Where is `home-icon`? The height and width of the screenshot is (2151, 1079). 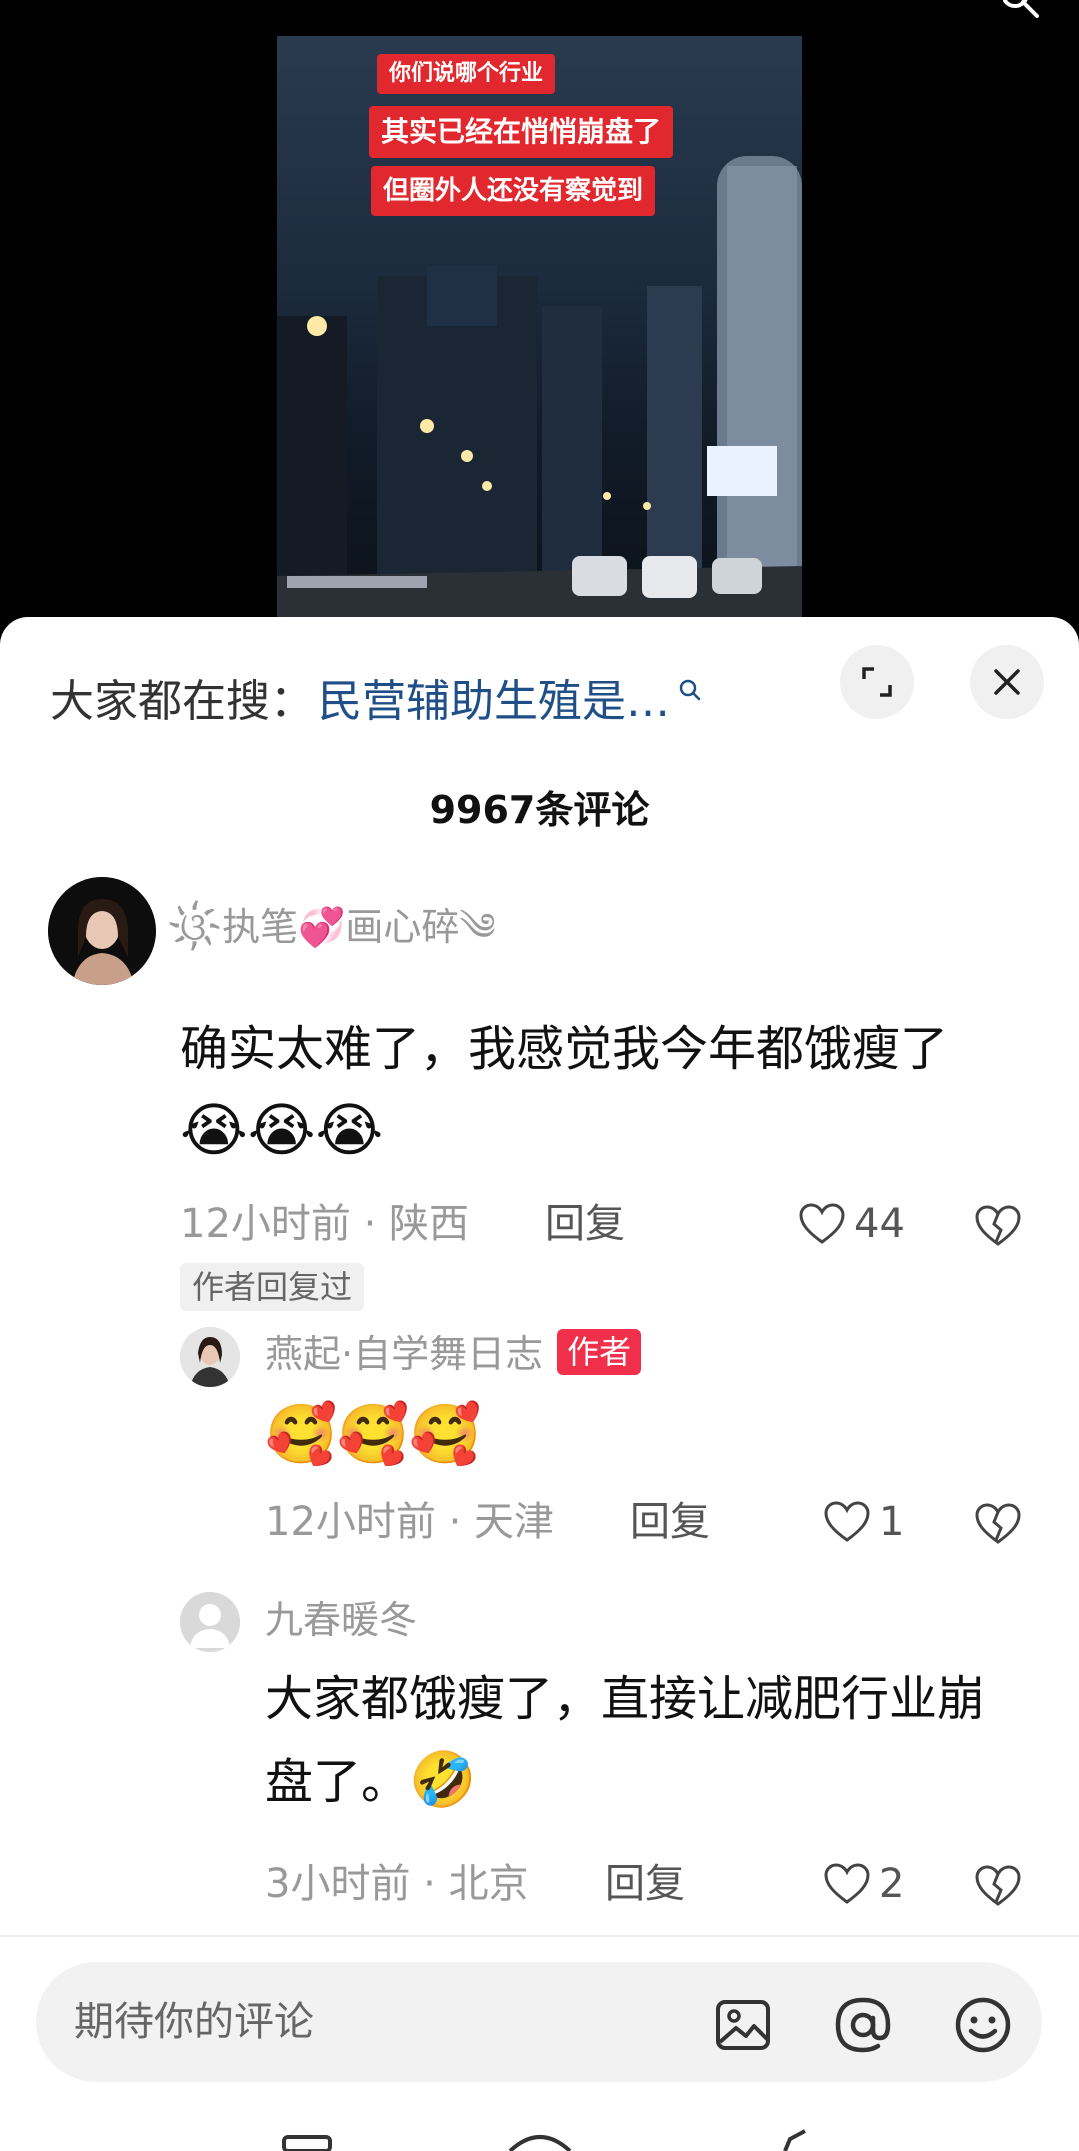
home-icon is located at coordinates (307, 2143).